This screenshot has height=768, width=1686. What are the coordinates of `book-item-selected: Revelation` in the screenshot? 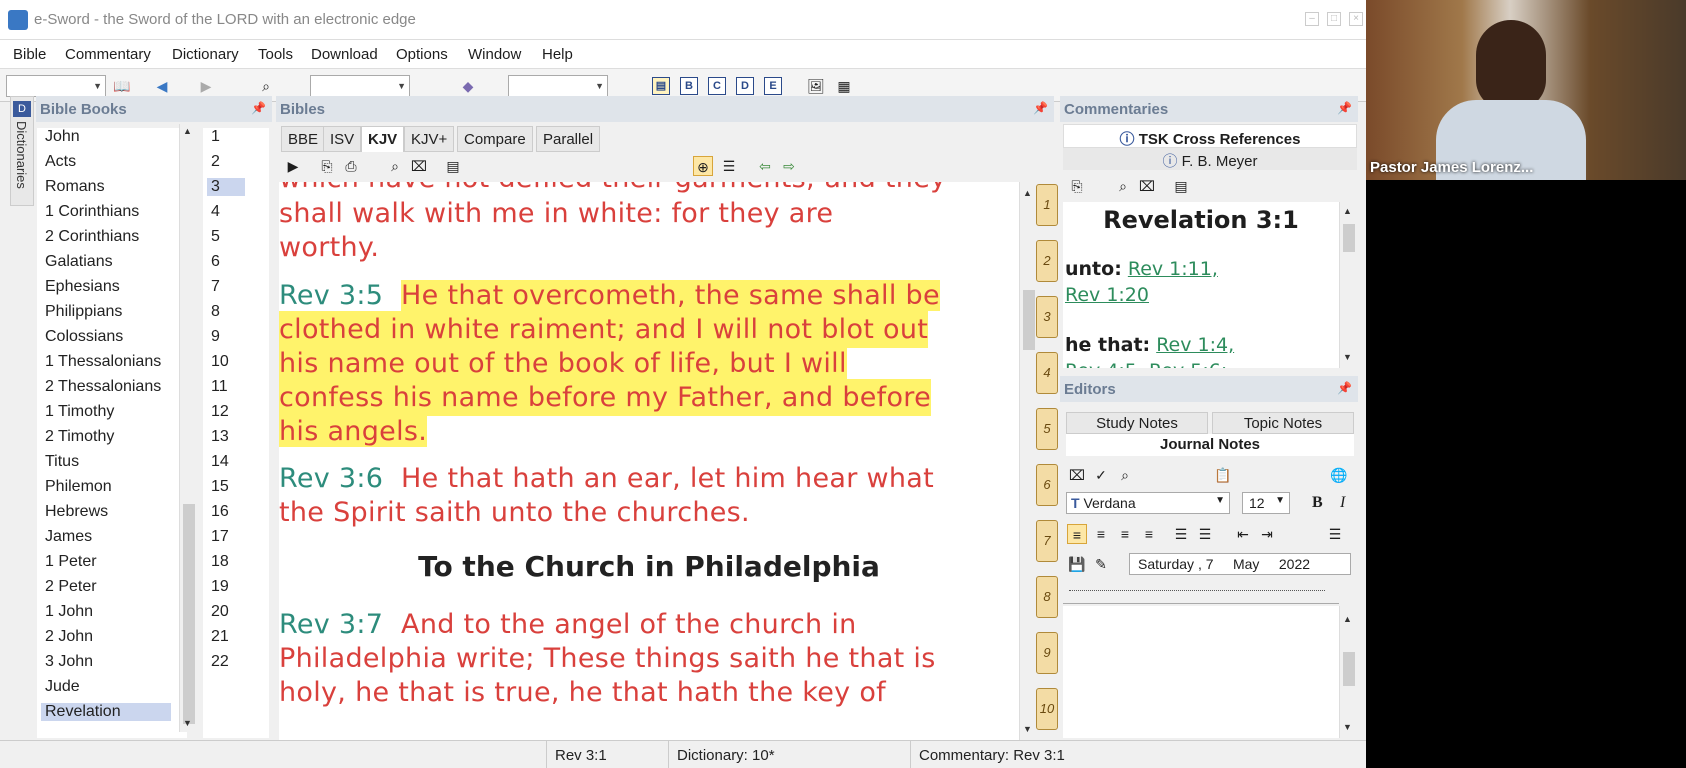 It's located at (106, 712).